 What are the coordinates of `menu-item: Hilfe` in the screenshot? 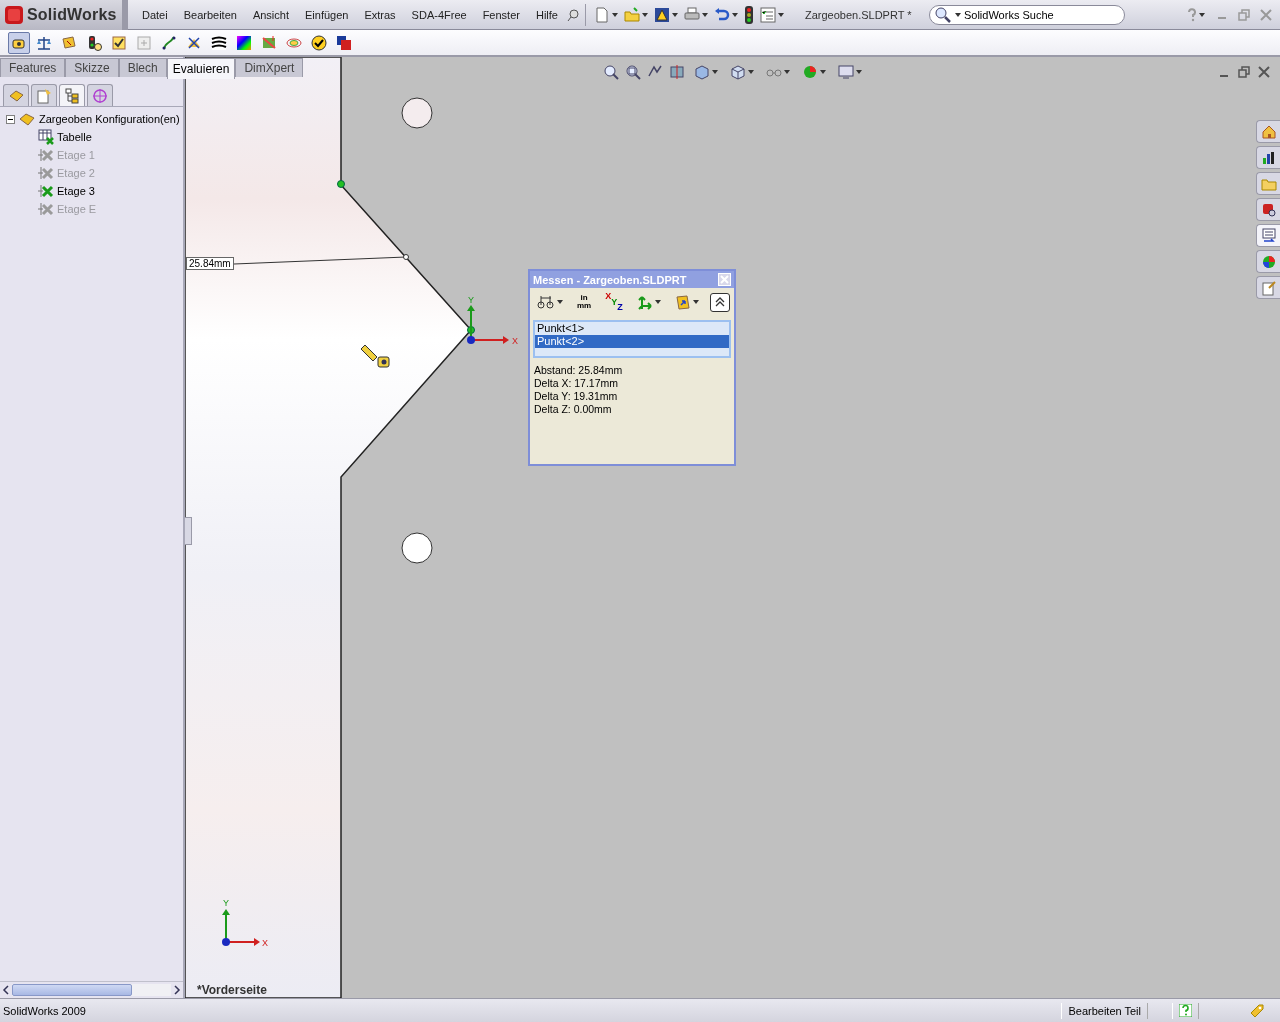 It's located at (546, 14).